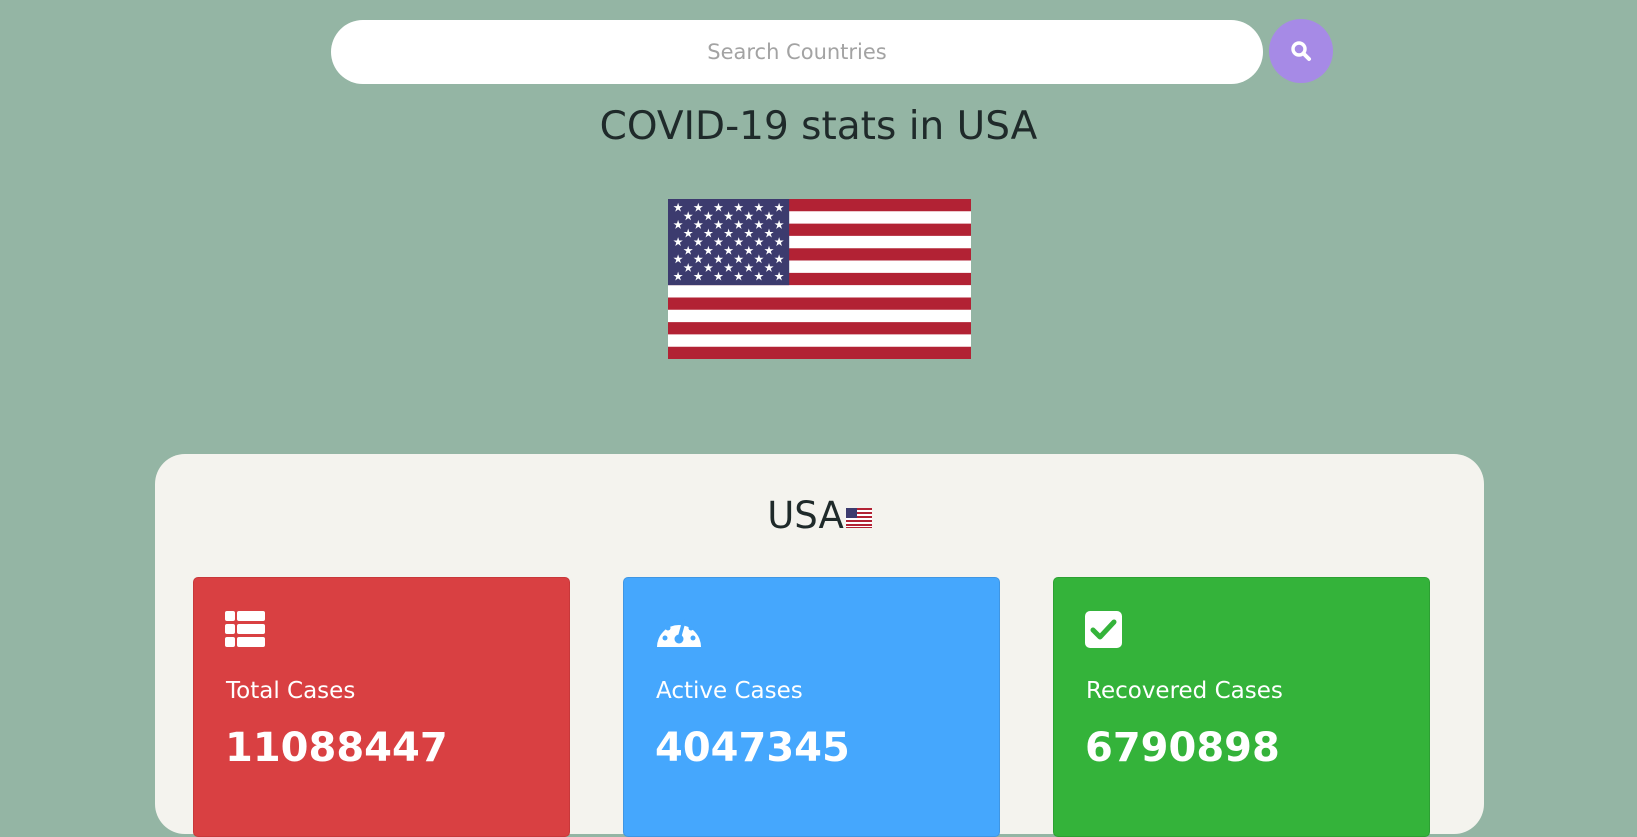 This screenshot has height=837, width=1637. I want to click on search-icon, so click(1301, 51).